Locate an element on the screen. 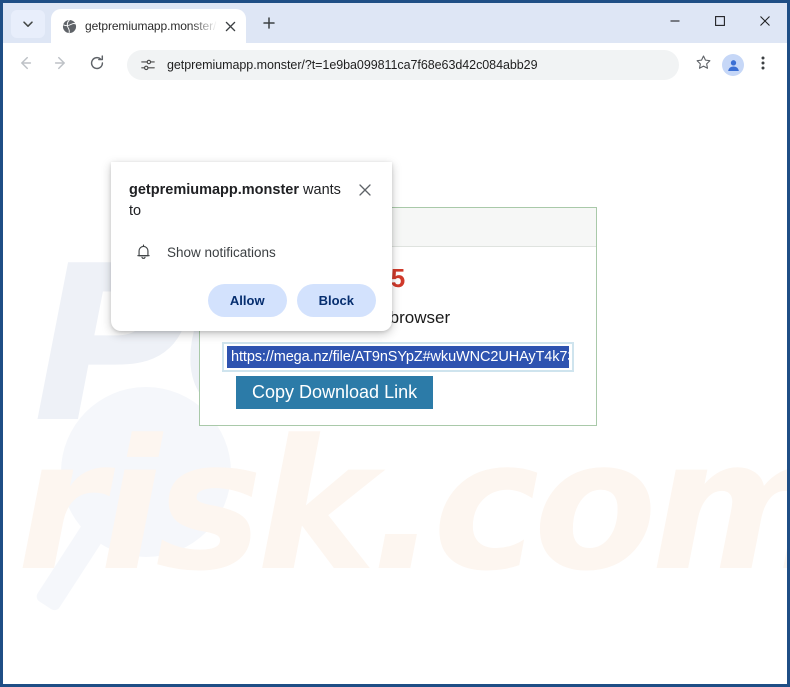 The height and width of the screenshot is (687, 790). tab-strip: getpremiumapp.monster/?t=1e is located at coordinates (395, 23).